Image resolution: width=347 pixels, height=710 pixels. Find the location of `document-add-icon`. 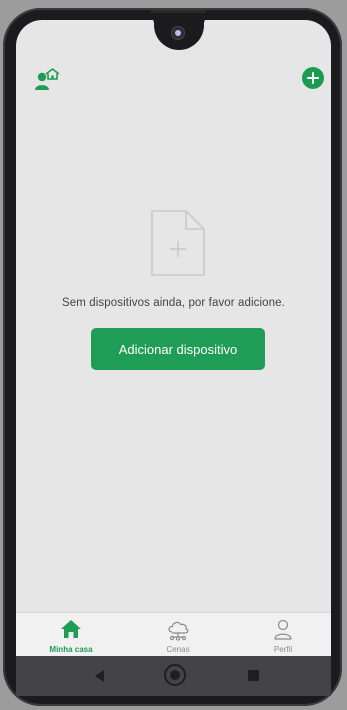

document-add-icon is located at coordinates (178, 243).